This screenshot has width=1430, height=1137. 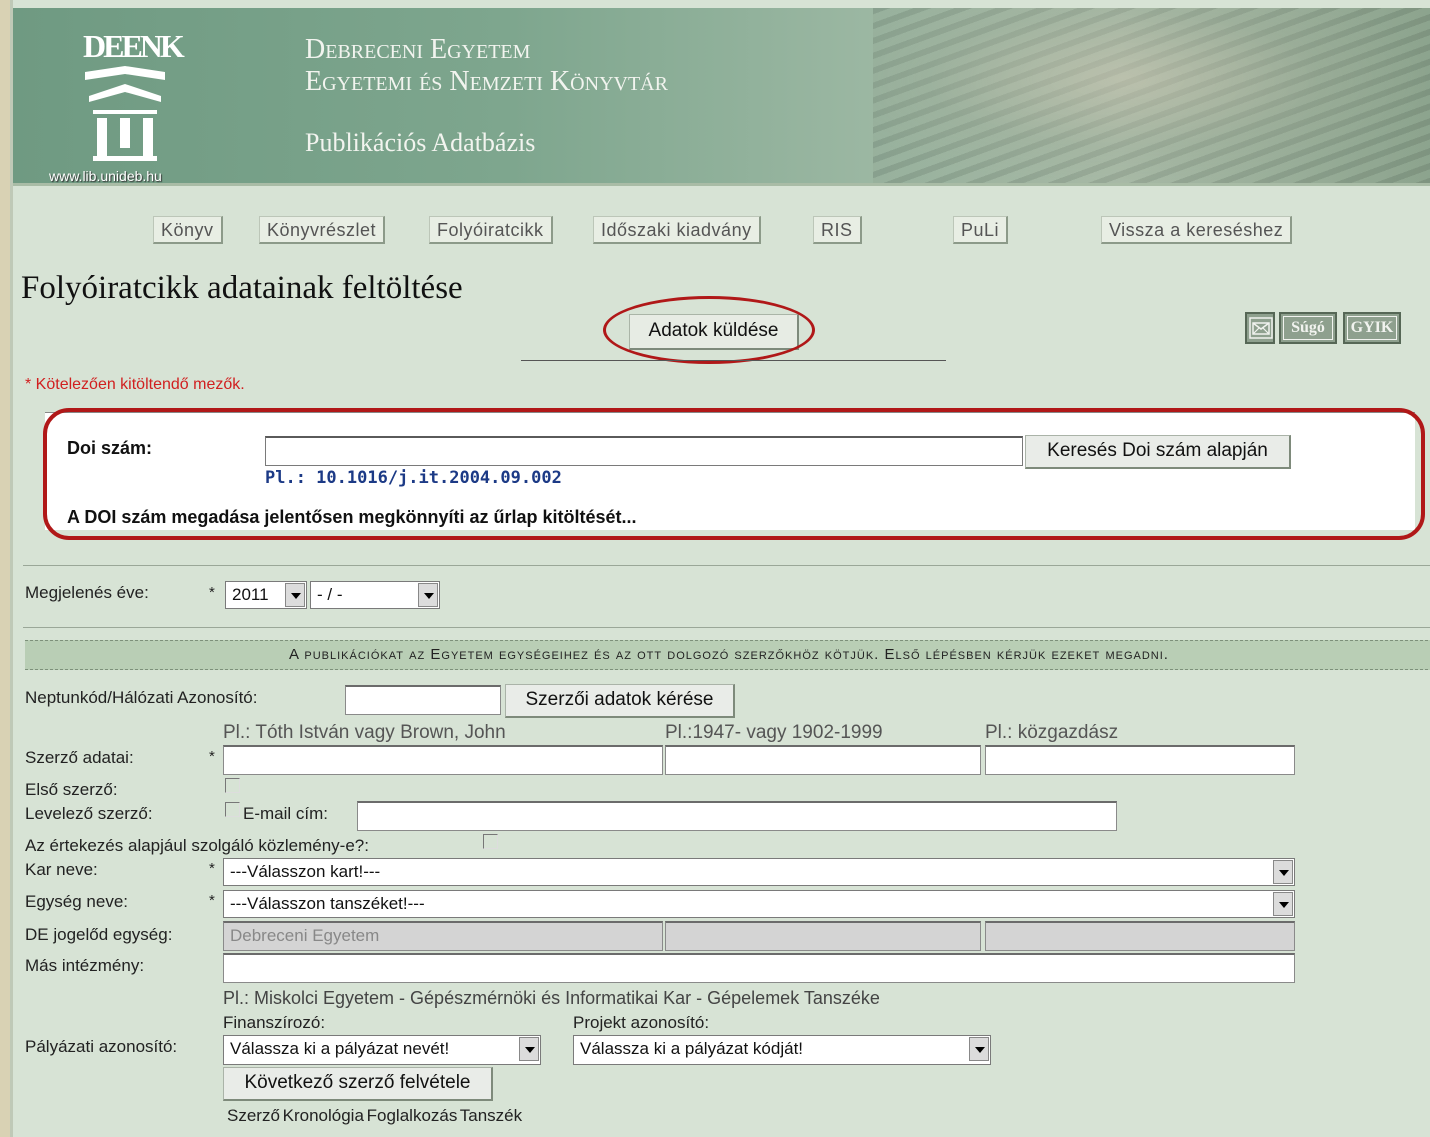 I want to click on month-select-value: - / -, so click(x=330, y=594).